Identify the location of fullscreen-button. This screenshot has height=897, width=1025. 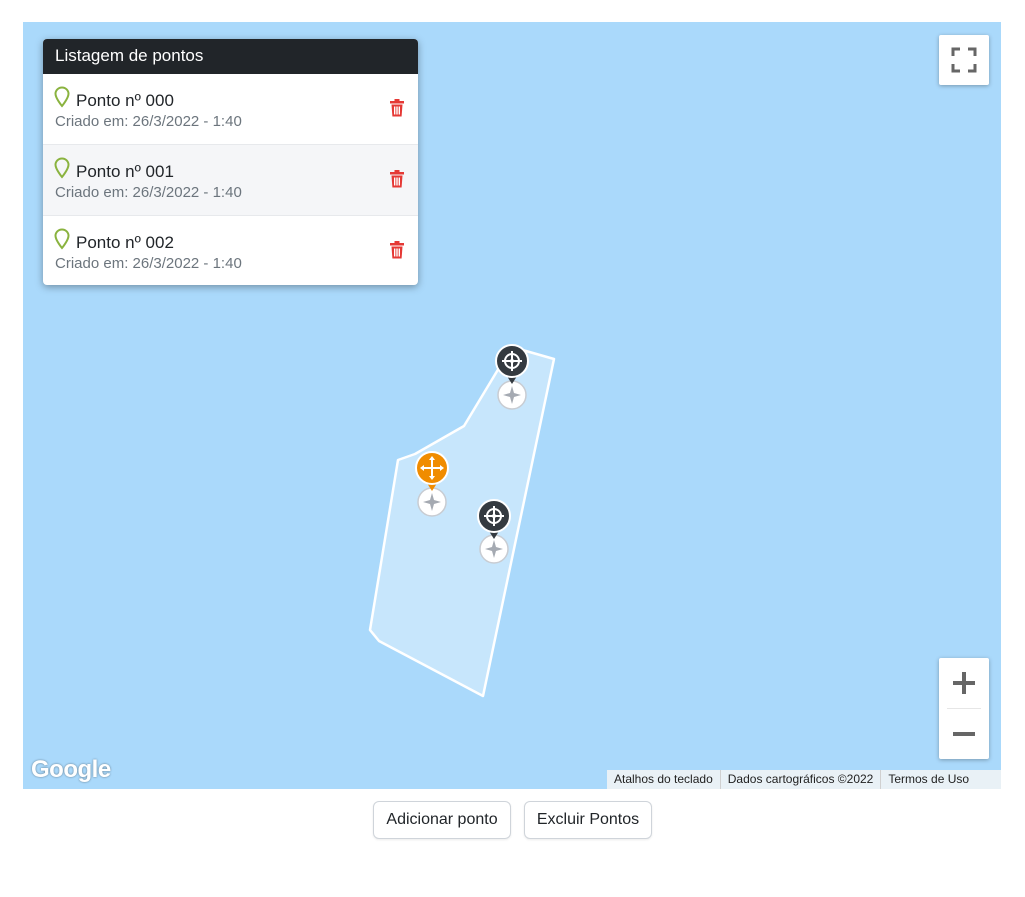
(964, 60).